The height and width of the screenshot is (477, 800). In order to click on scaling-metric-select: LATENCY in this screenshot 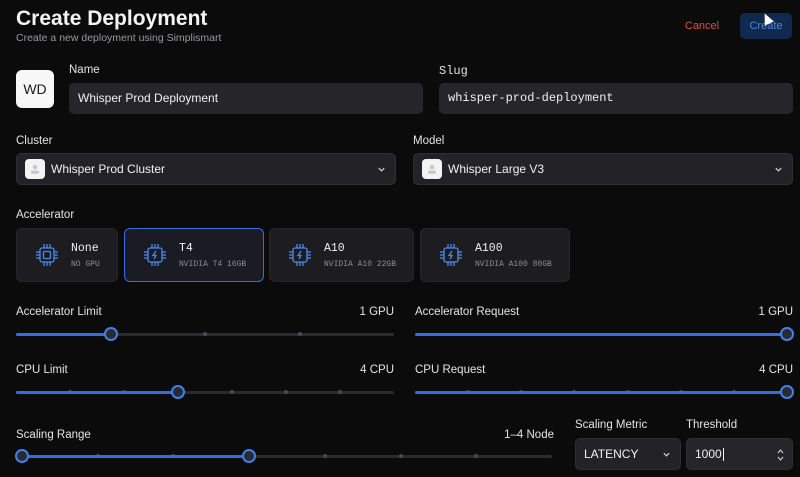, I will do `click(628, 454)`.